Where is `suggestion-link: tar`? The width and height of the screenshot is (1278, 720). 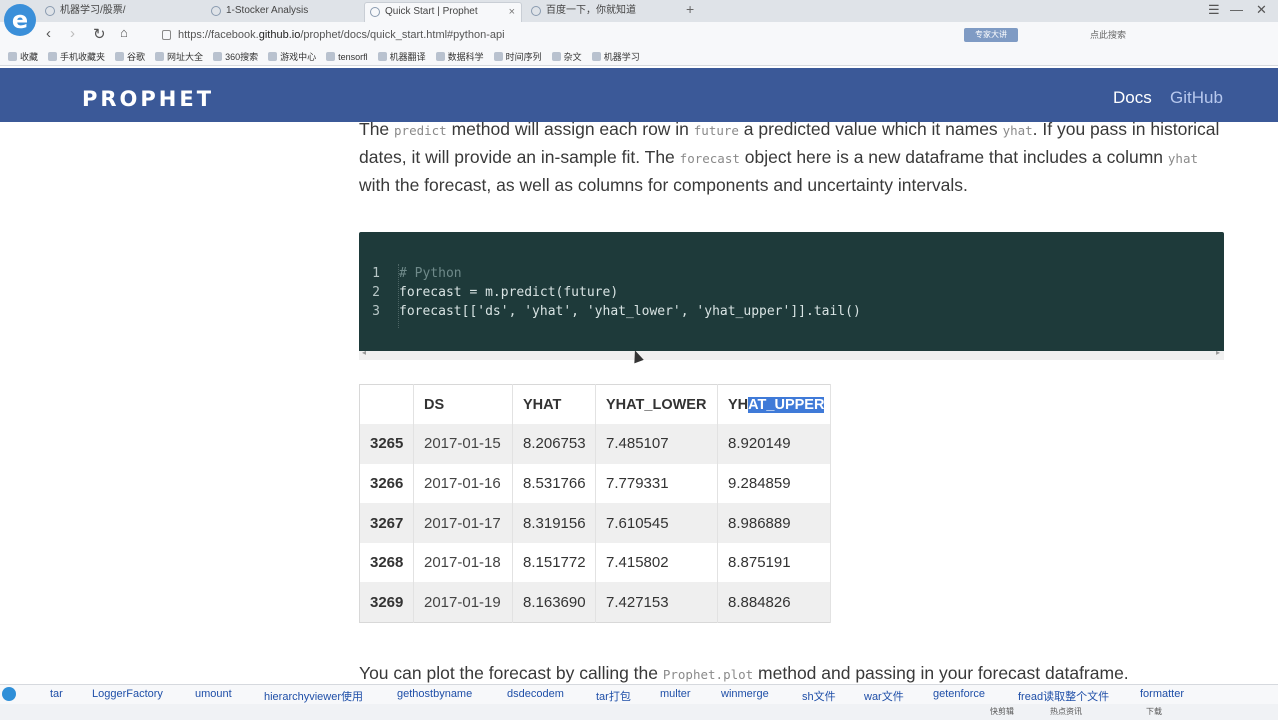 suggestion-link: tar is located at coordinates (56, 694).